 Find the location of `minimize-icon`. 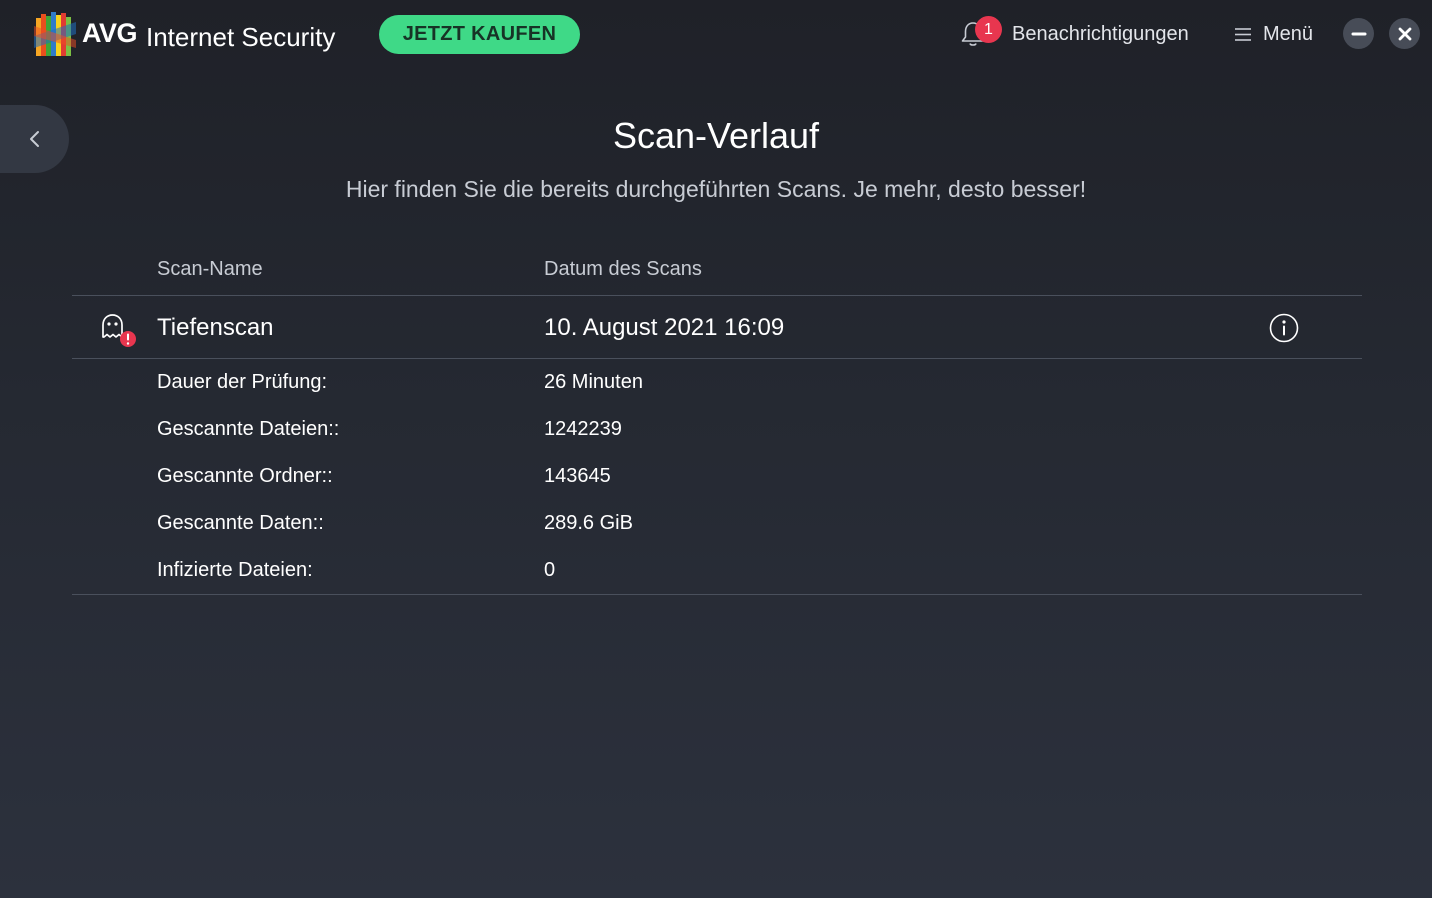

minimize-icon is located at coordinates (1358, 33).